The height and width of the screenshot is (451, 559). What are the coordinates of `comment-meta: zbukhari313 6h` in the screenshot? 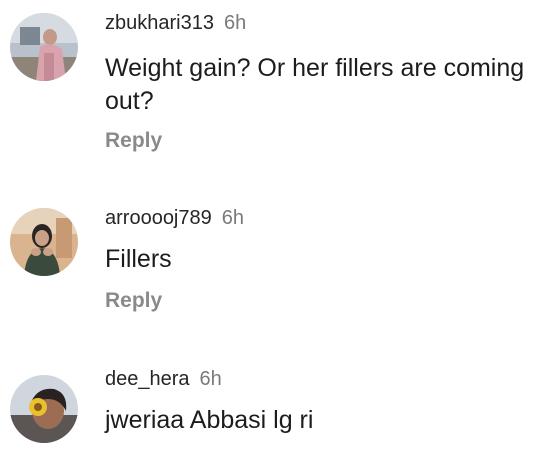 It's located at (175, 23).